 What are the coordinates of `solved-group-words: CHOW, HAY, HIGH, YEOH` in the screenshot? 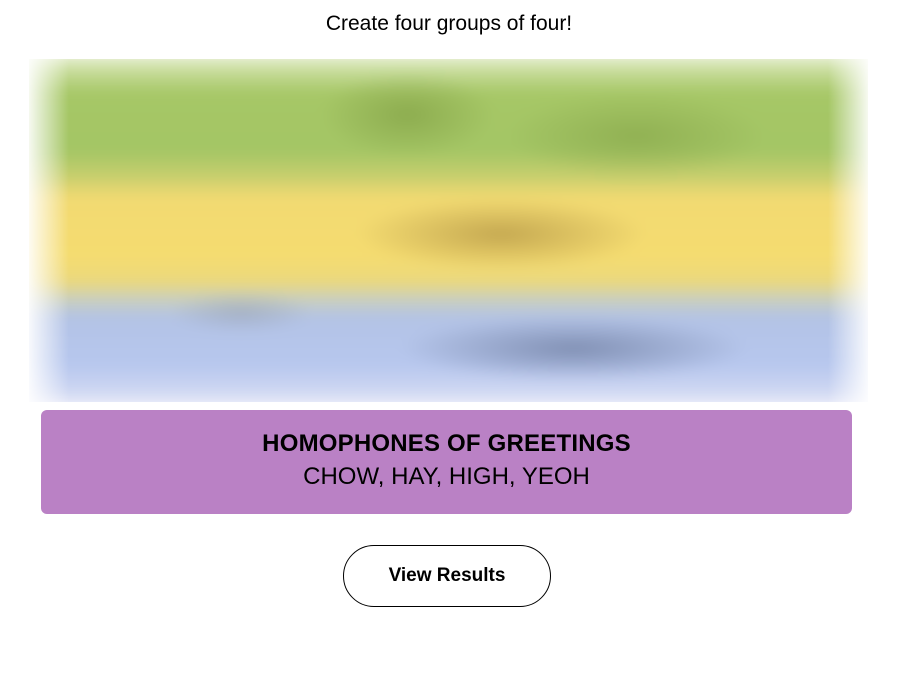 It's located at (446, 476).